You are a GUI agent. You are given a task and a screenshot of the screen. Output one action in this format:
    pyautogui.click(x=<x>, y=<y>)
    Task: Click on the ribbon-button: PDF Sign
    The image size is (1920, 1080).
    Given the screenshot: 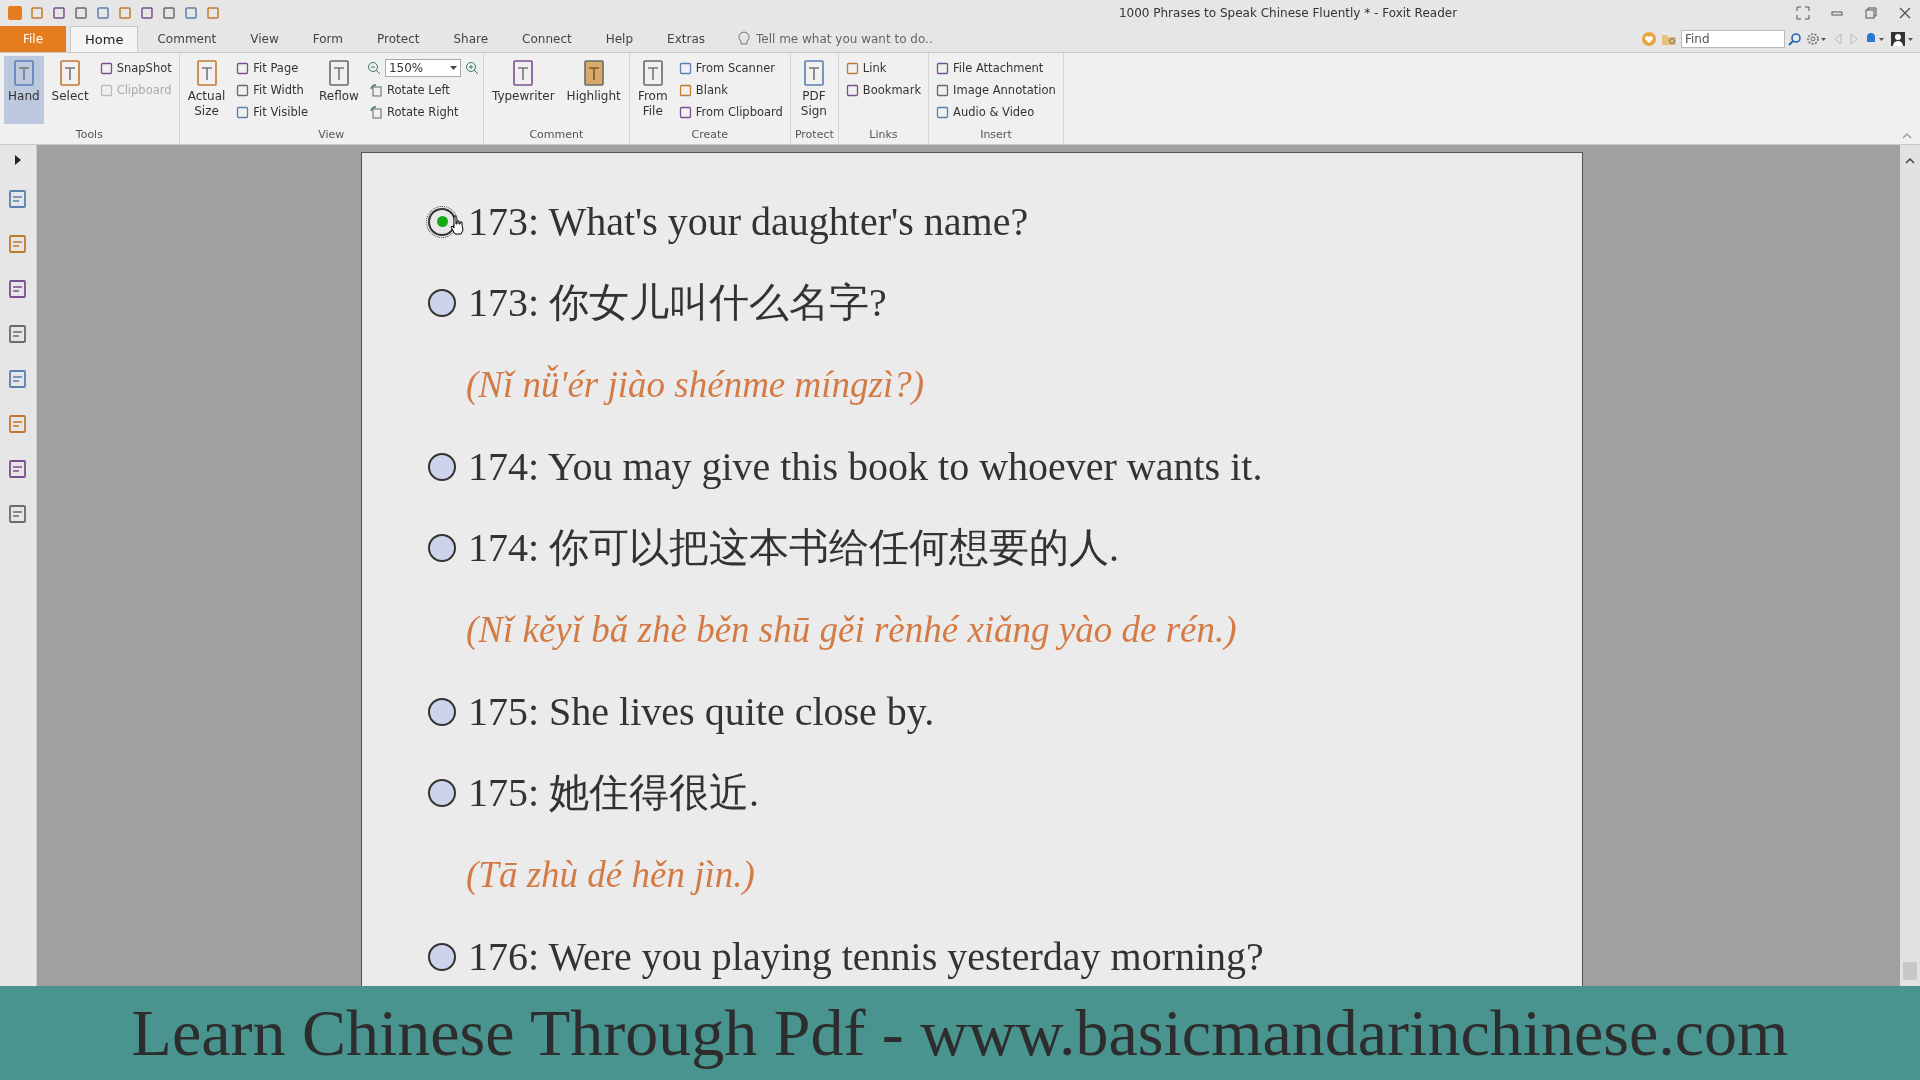 What is the action you would take?
    pyautogui.click(x=813, y=90)
    